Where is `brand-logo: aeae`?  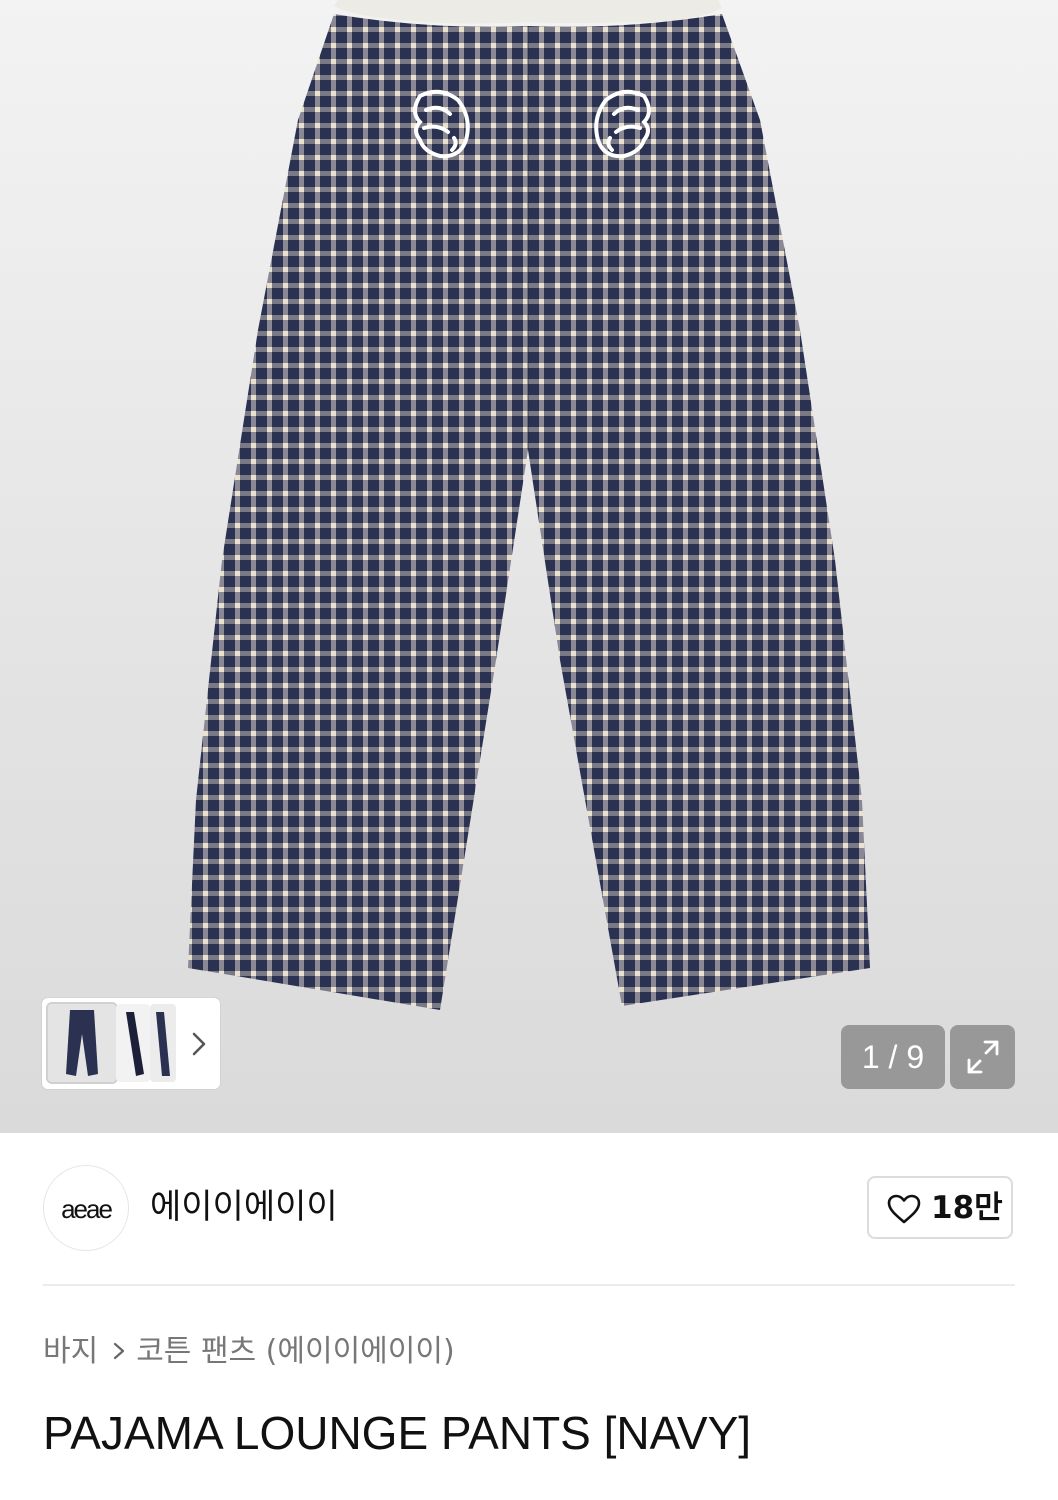
brand-logo: aeae is located at coordinates (86, 1208).